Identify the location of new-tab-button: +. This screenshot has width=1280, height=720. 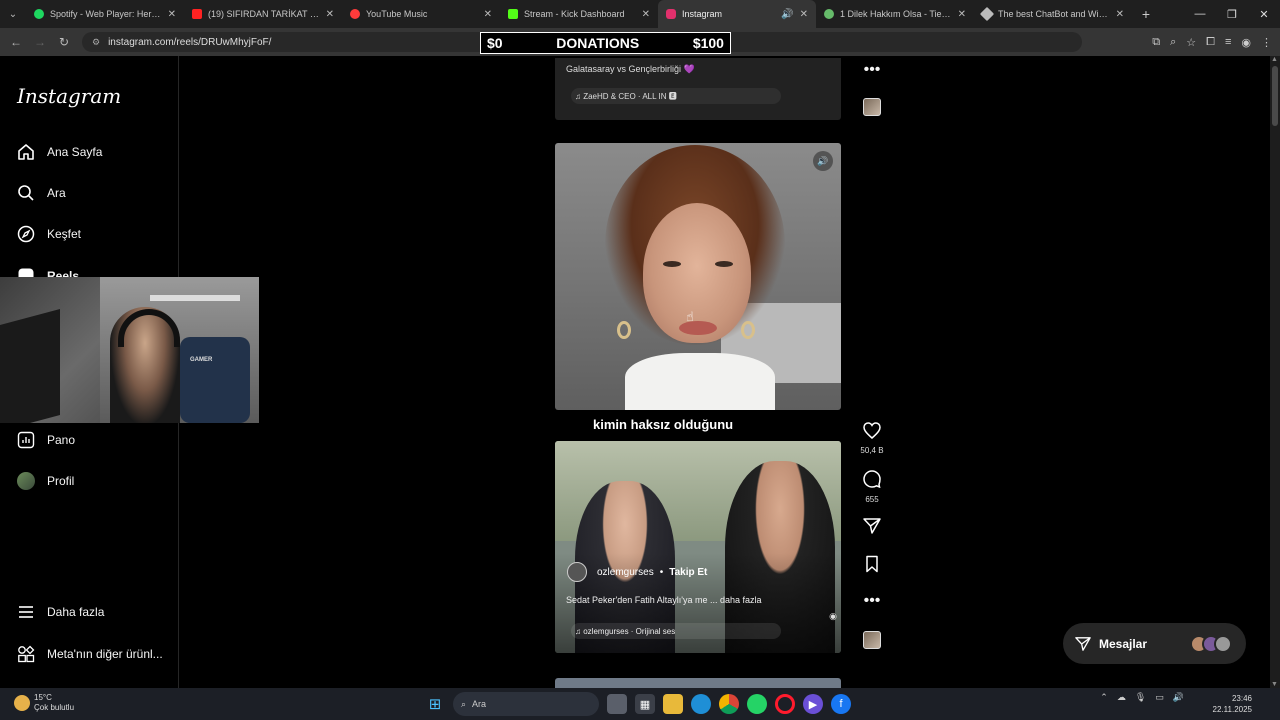
(1146, 14).